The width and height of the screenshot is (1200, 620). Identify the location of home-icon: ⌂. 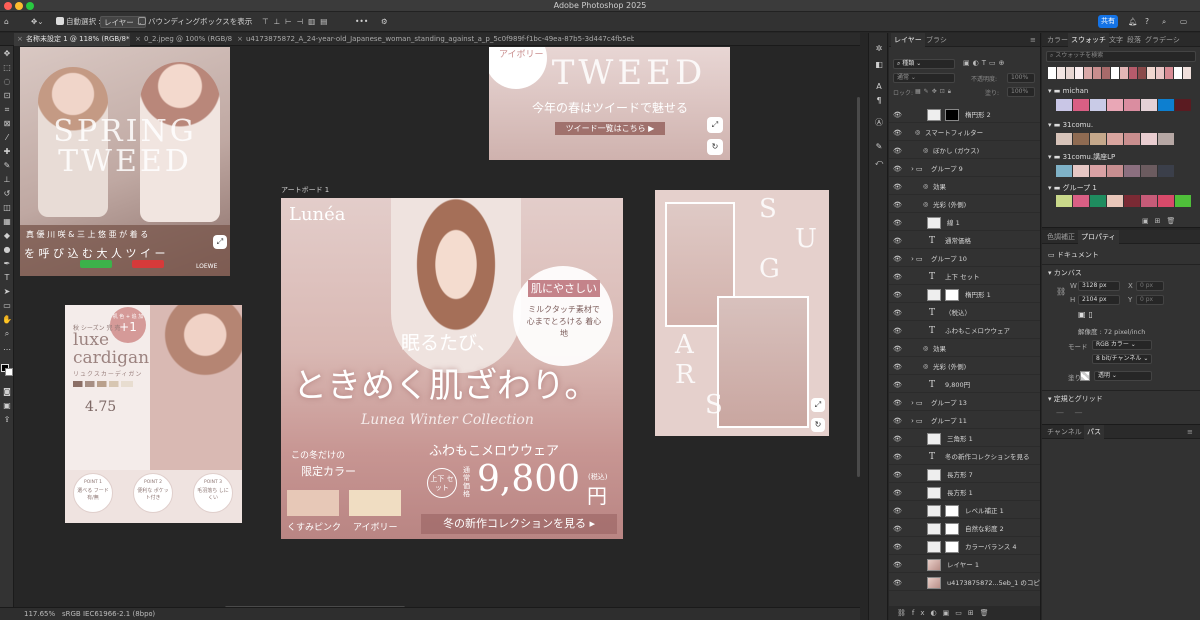
(6, 22).